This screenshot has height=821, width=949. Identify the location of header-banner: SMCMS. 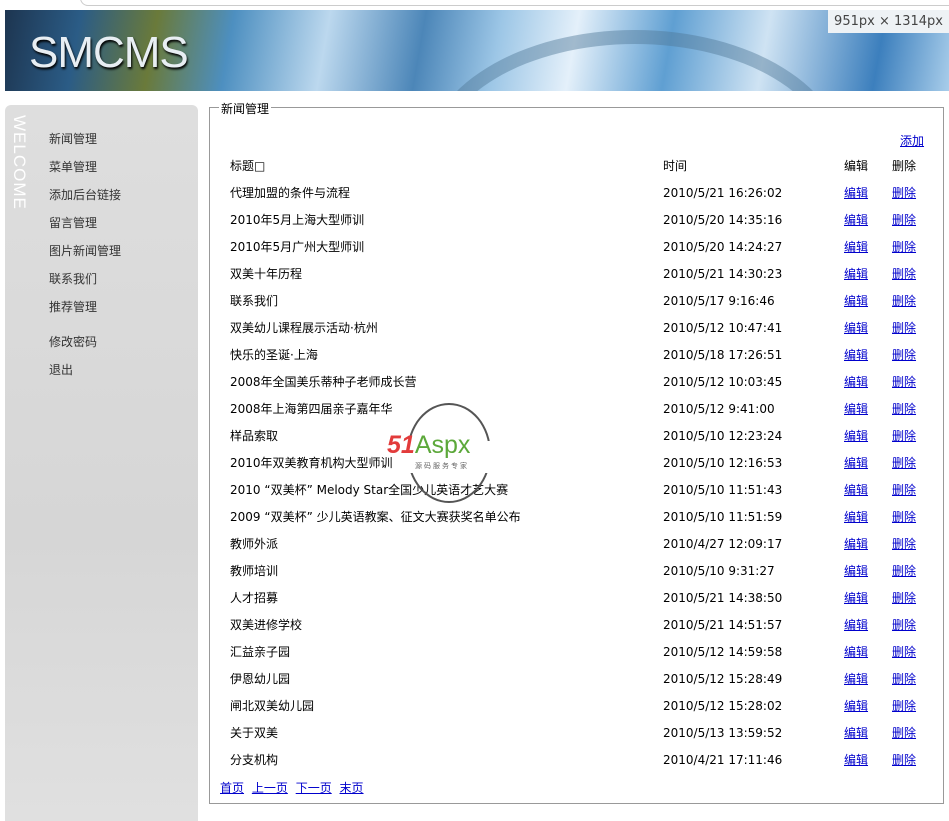
(477, 50).